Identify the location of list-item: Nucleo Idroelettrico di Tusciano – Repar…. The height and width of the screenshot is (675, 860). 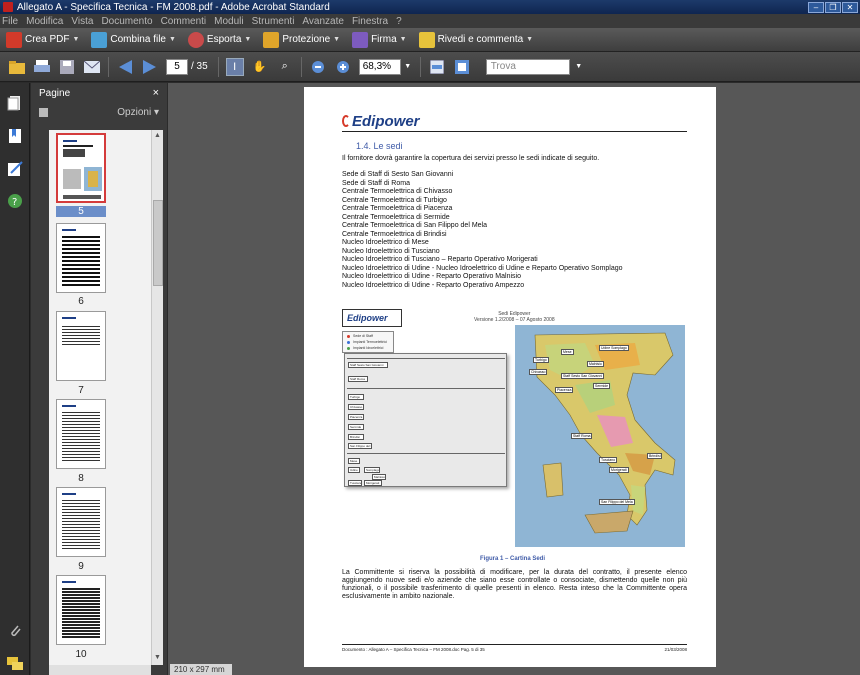
(440, 259).